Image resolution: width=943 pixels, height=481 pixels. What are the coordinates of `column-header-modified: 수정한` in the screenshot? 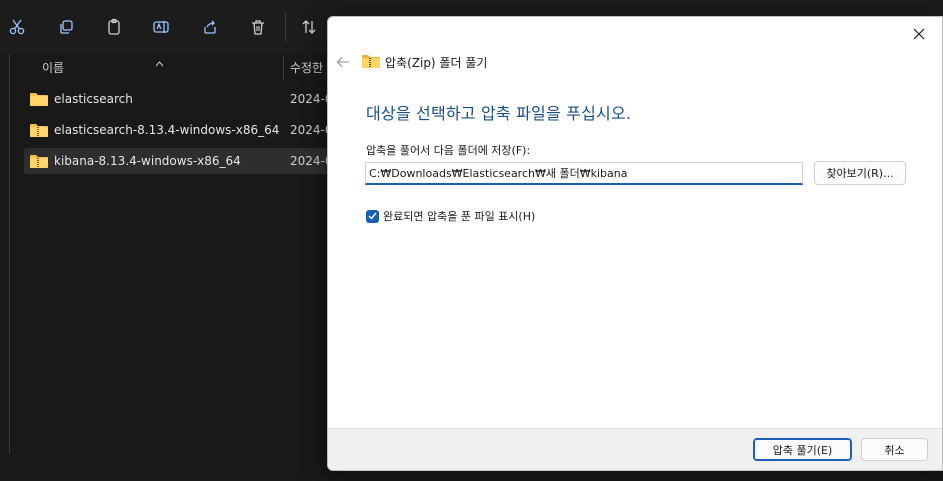 It's located at (306, 68).